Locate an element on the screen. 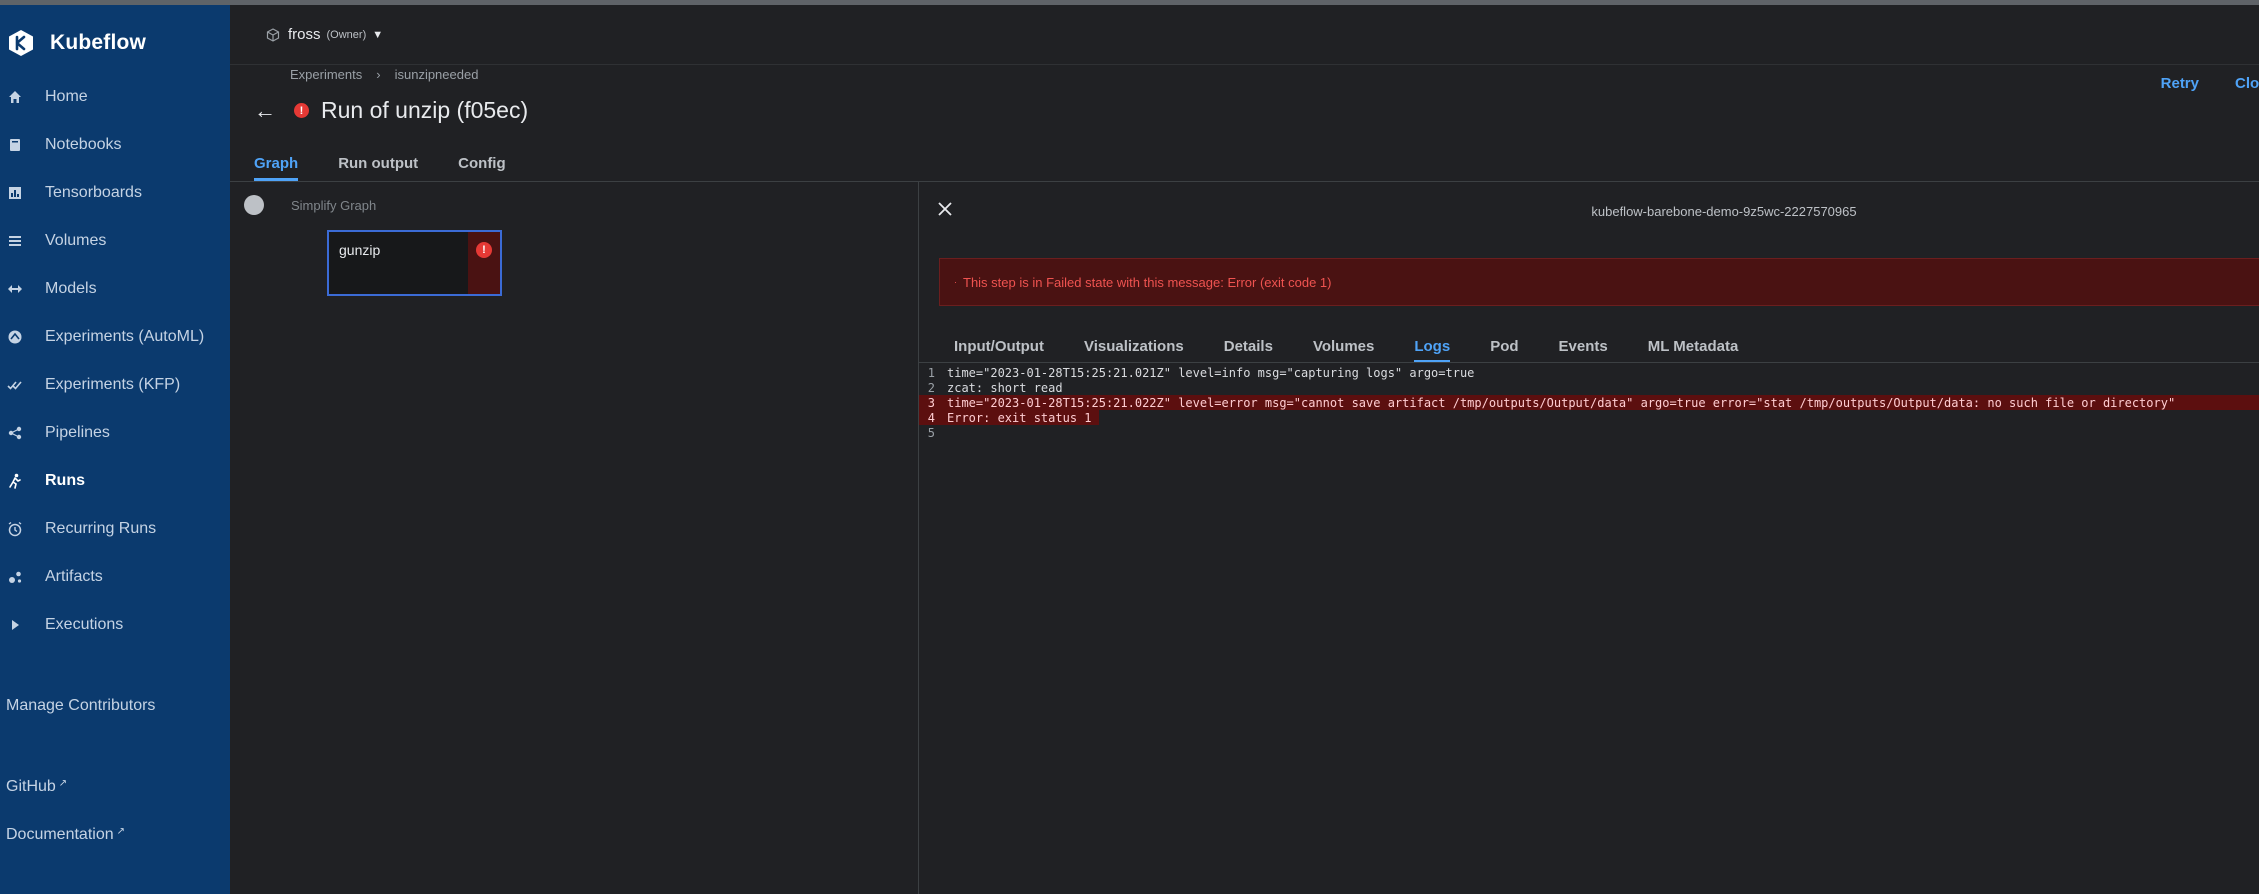 The width and height of the screenshot is (2259, 894). pipelines-icon is located at coordinates (15, 433).